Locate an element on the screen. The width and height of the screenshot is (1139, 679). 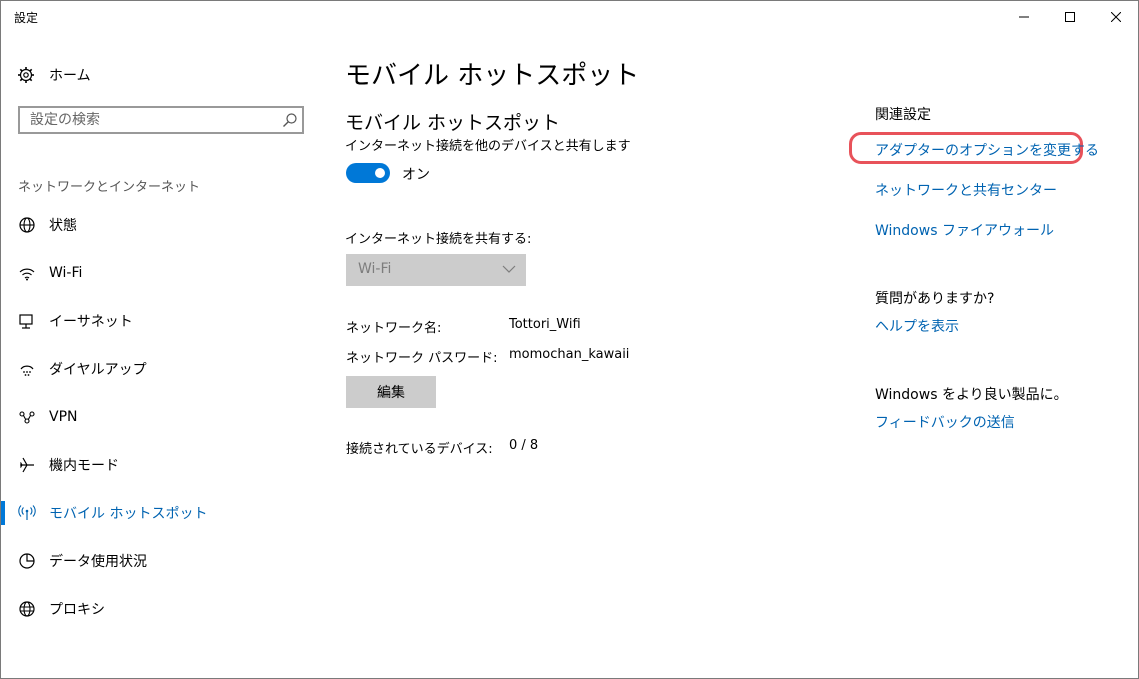
chevron-down-icon is located at coordinates (509, 269).